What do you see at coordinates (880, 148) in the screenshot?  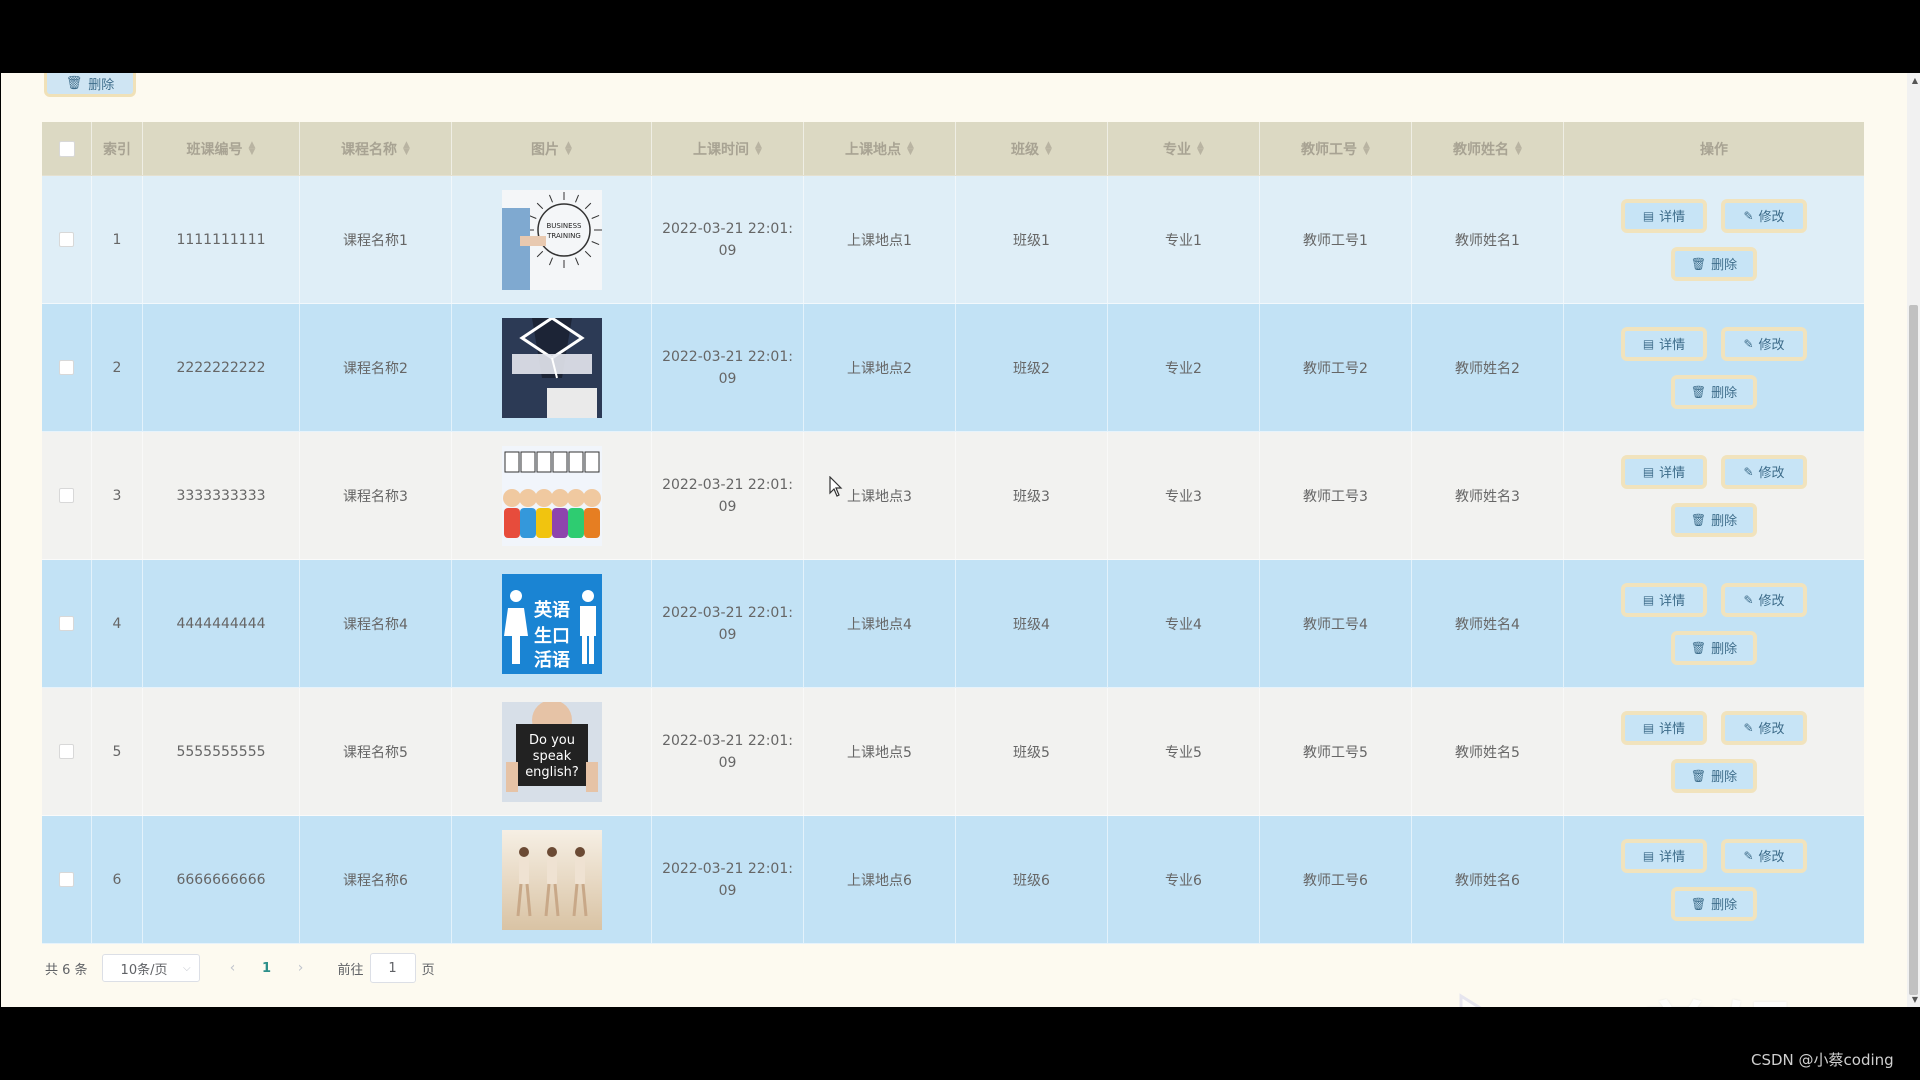 I see `header-place: 上课地点 ▲ ▼` at bounding box center [880, 148].